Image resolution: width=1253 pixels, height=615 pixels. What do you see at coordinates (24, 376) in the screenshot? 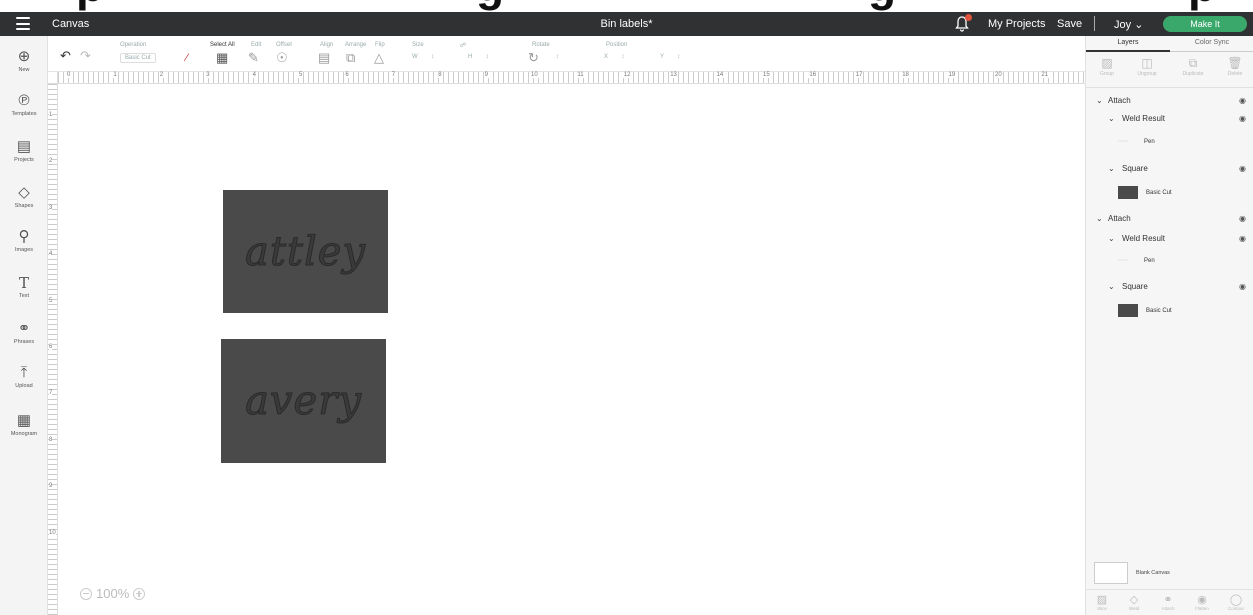
I see `sidebar-item-upload: ⤒ Upload` at bounding box center [24, 376].